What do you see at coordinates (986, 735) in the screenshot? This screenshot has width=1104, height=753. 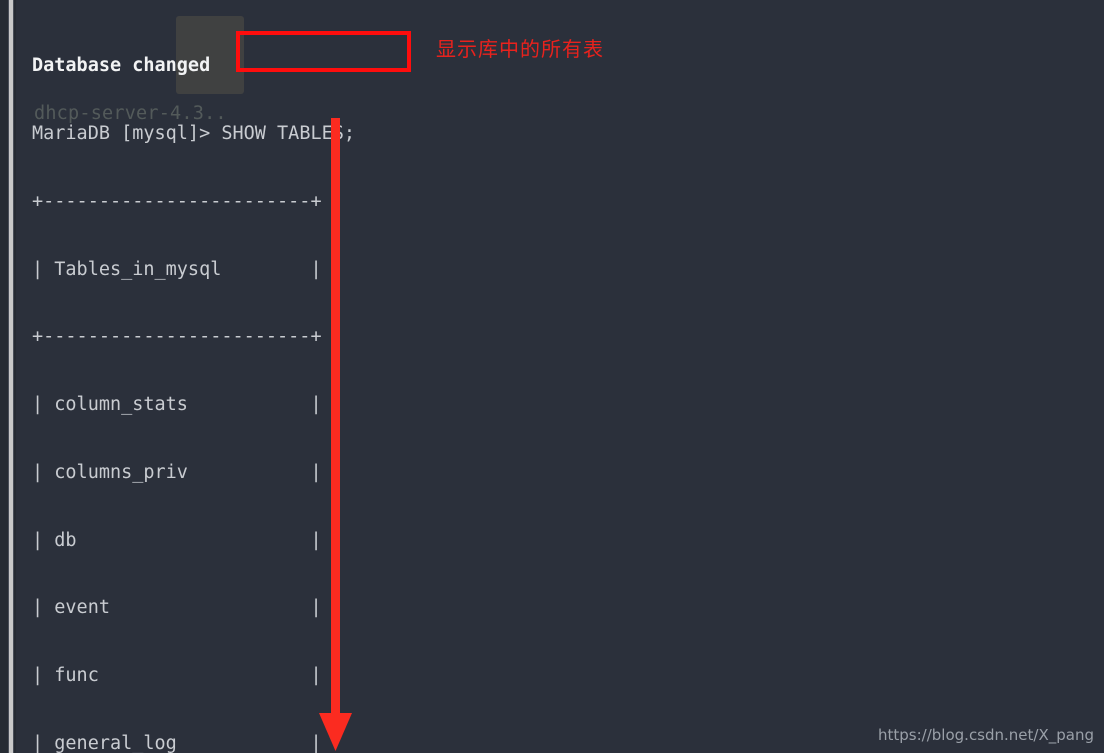 I see `csdn-watermark: https://blog.csdn.net/X_pang` at bounding box center [986, 735].